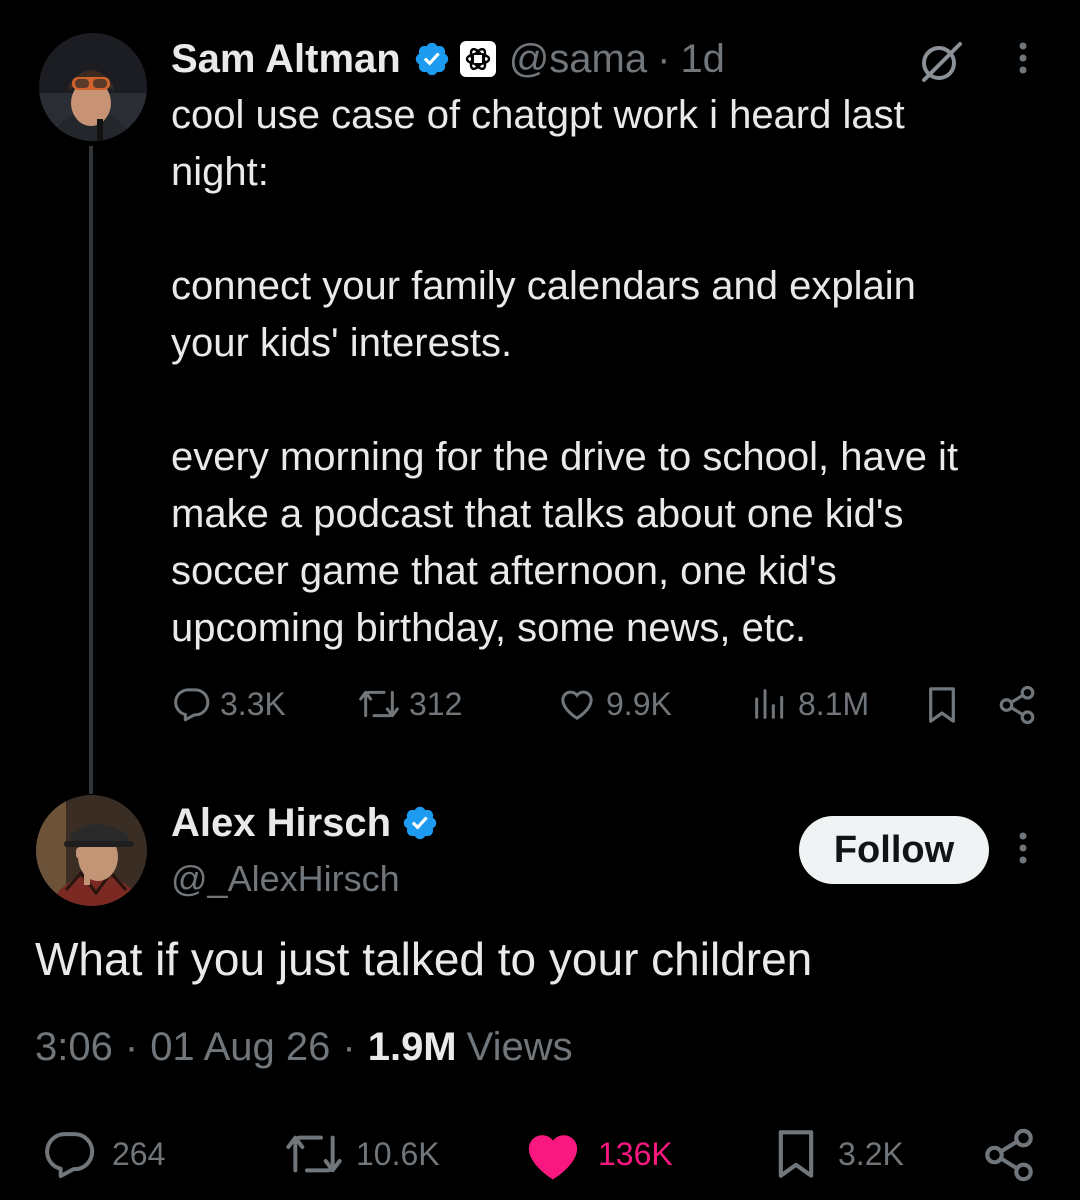  What do you see at coordinates (769, 704) in the screenshot?
I see `views-chart-icon` at bounding box center [769, 704].